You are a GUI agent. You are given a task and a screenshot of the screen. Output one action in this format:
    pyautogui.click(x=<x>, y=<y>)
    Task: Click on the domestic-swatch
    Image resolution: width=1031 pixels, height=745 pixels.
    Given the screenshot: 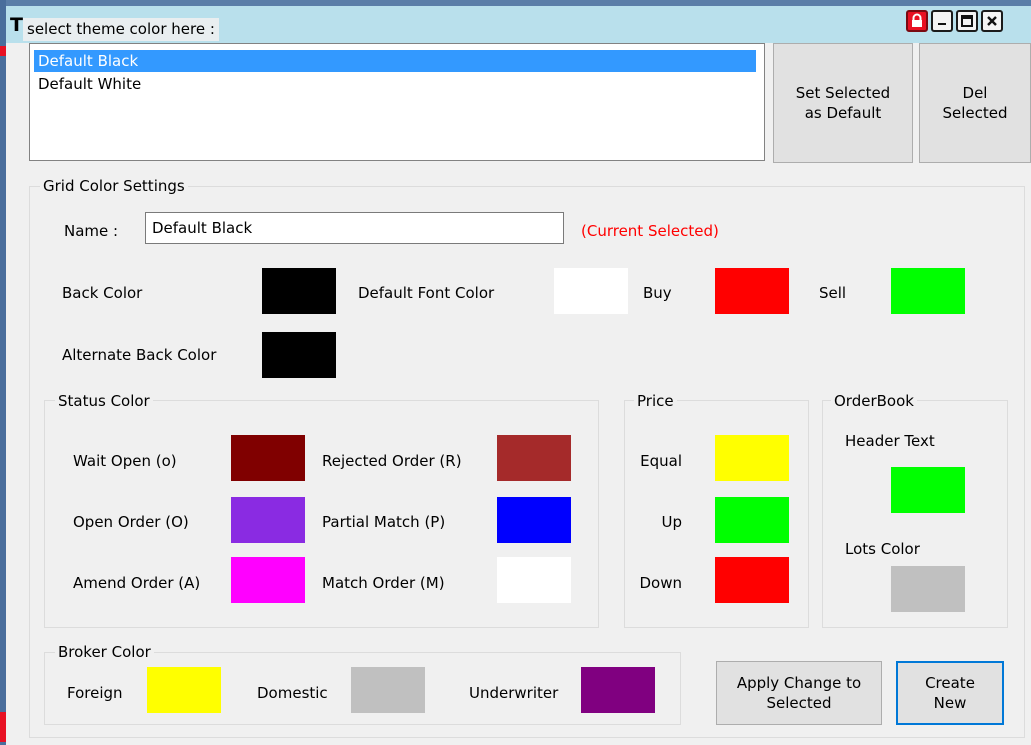 What is the action you would take?
    pyautogui.click(x=388, y=690)
    